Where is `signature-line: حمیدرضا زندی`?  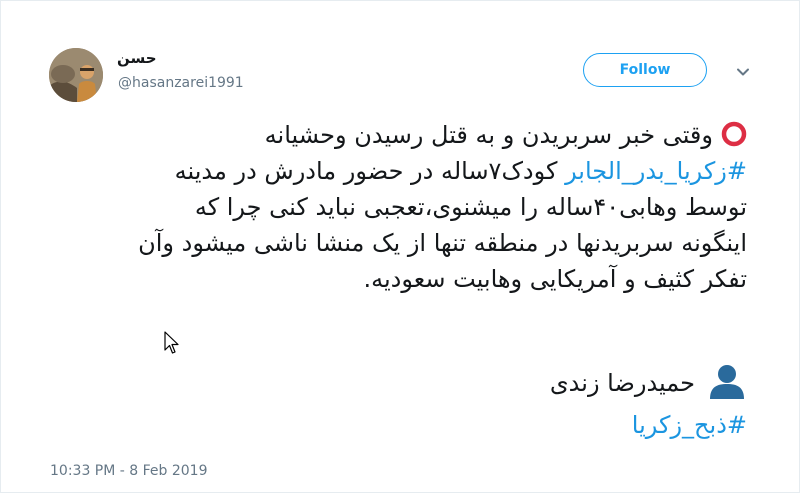 signature-line: حمیدرضا زندی is located at coordinates (648, 382).